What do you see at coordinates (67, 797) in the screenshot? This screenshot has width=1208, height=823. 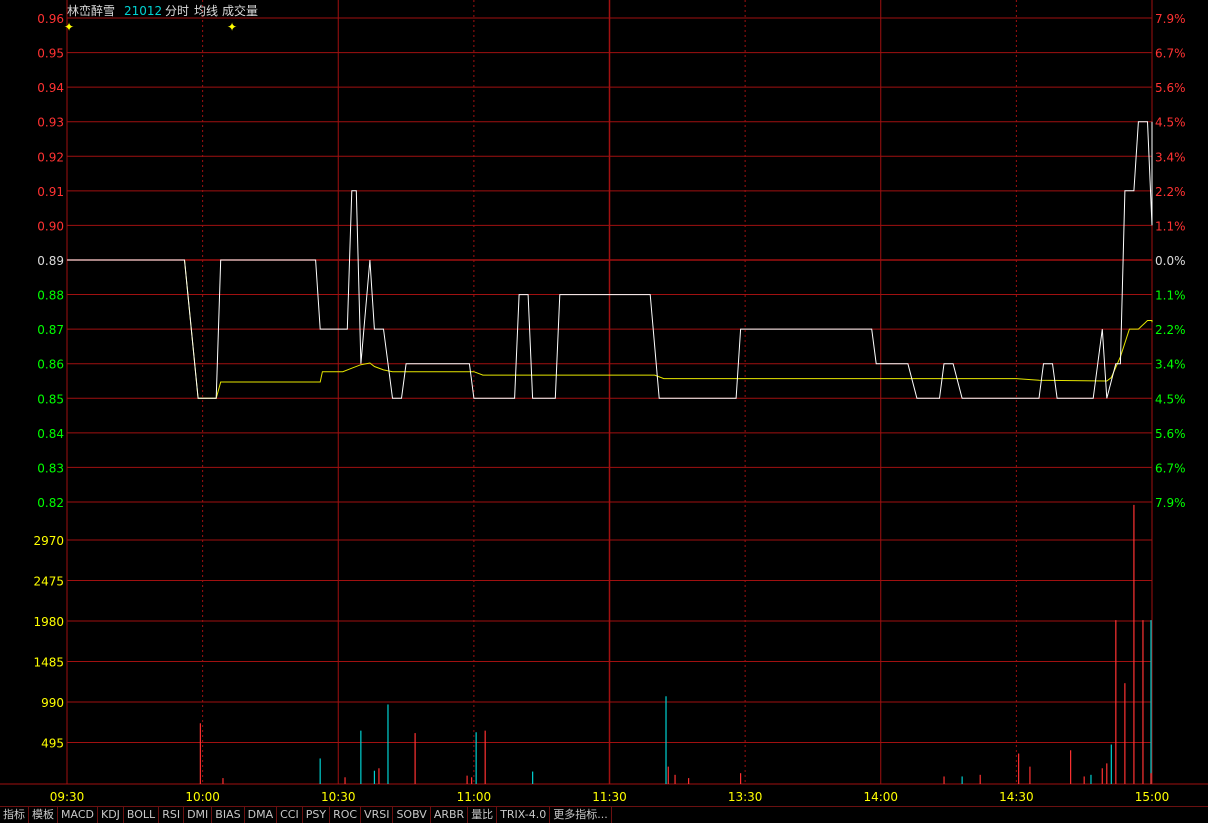 I see `time-tick-label: 09:30` at bounding box center [67, 797].